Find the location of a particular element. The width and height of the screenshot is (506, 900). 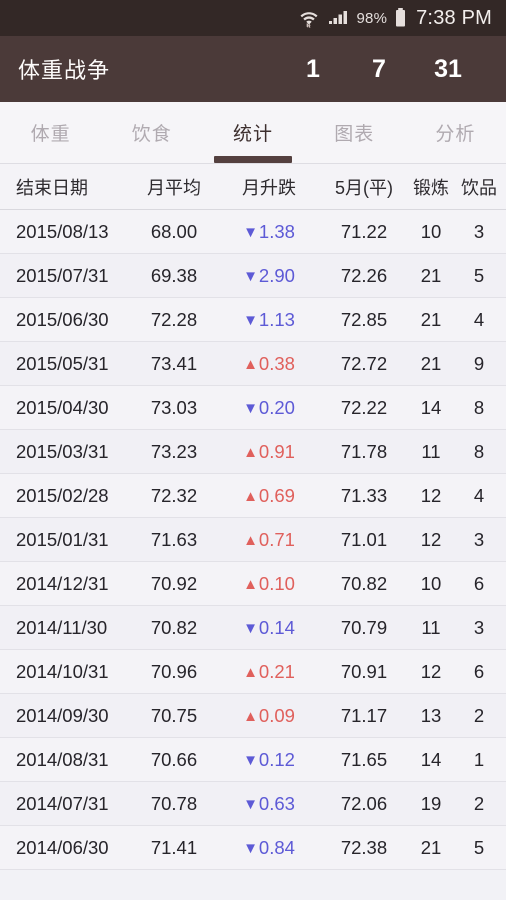

cell-month-avg: 73.41 is located at coordinates (174, 363).